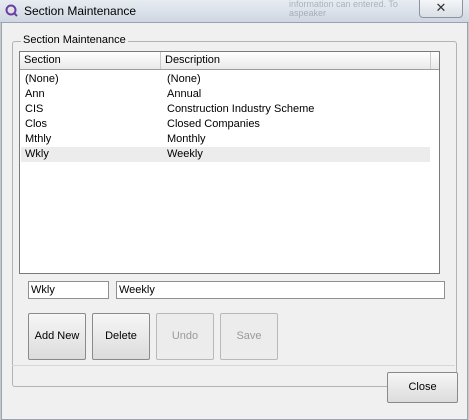  Describe the element at coordinates (38, 139) in the screenshot. I see `list-item-section: Mthly` at that location.